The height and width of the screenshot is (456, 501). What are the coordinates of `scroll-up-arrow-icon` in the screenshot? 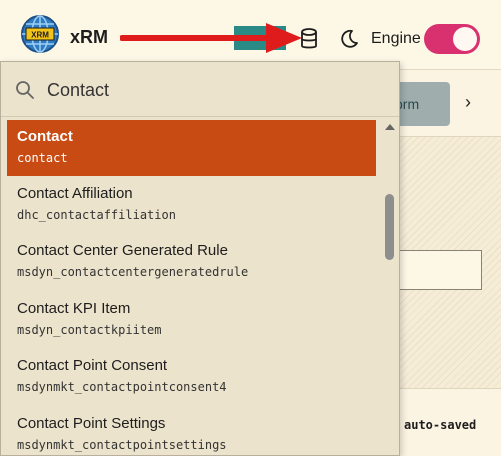 It's located at (390, 127).